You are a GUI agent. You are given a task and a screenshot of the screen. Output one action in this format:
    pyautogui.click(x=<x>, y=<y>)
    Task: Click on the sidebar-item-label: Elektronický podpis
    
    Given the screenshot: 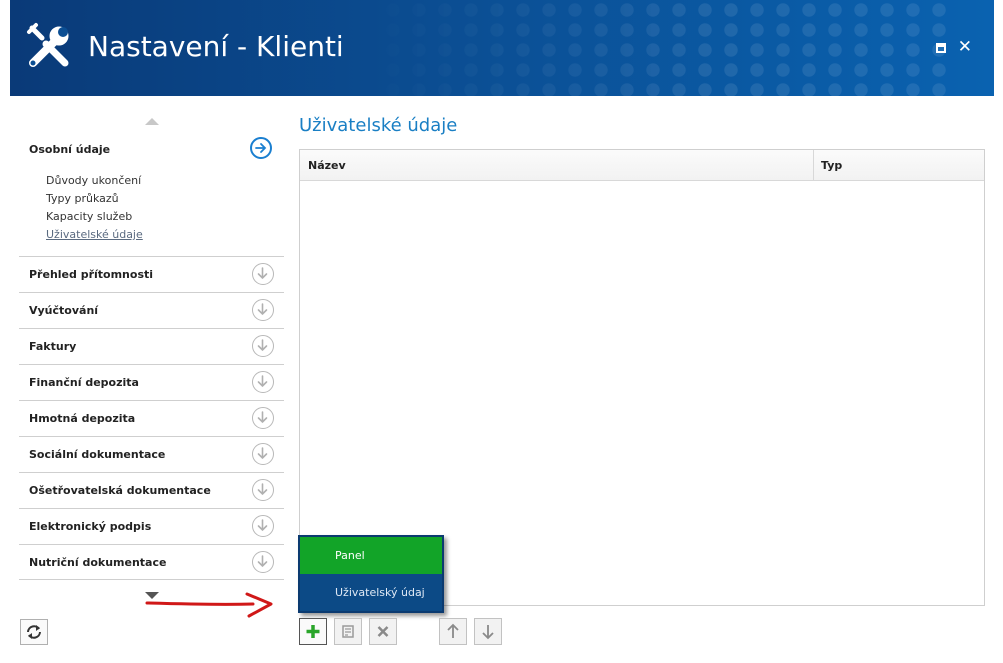 What is the action you would take?
    pyautogui.click(x=90, y=526)
    